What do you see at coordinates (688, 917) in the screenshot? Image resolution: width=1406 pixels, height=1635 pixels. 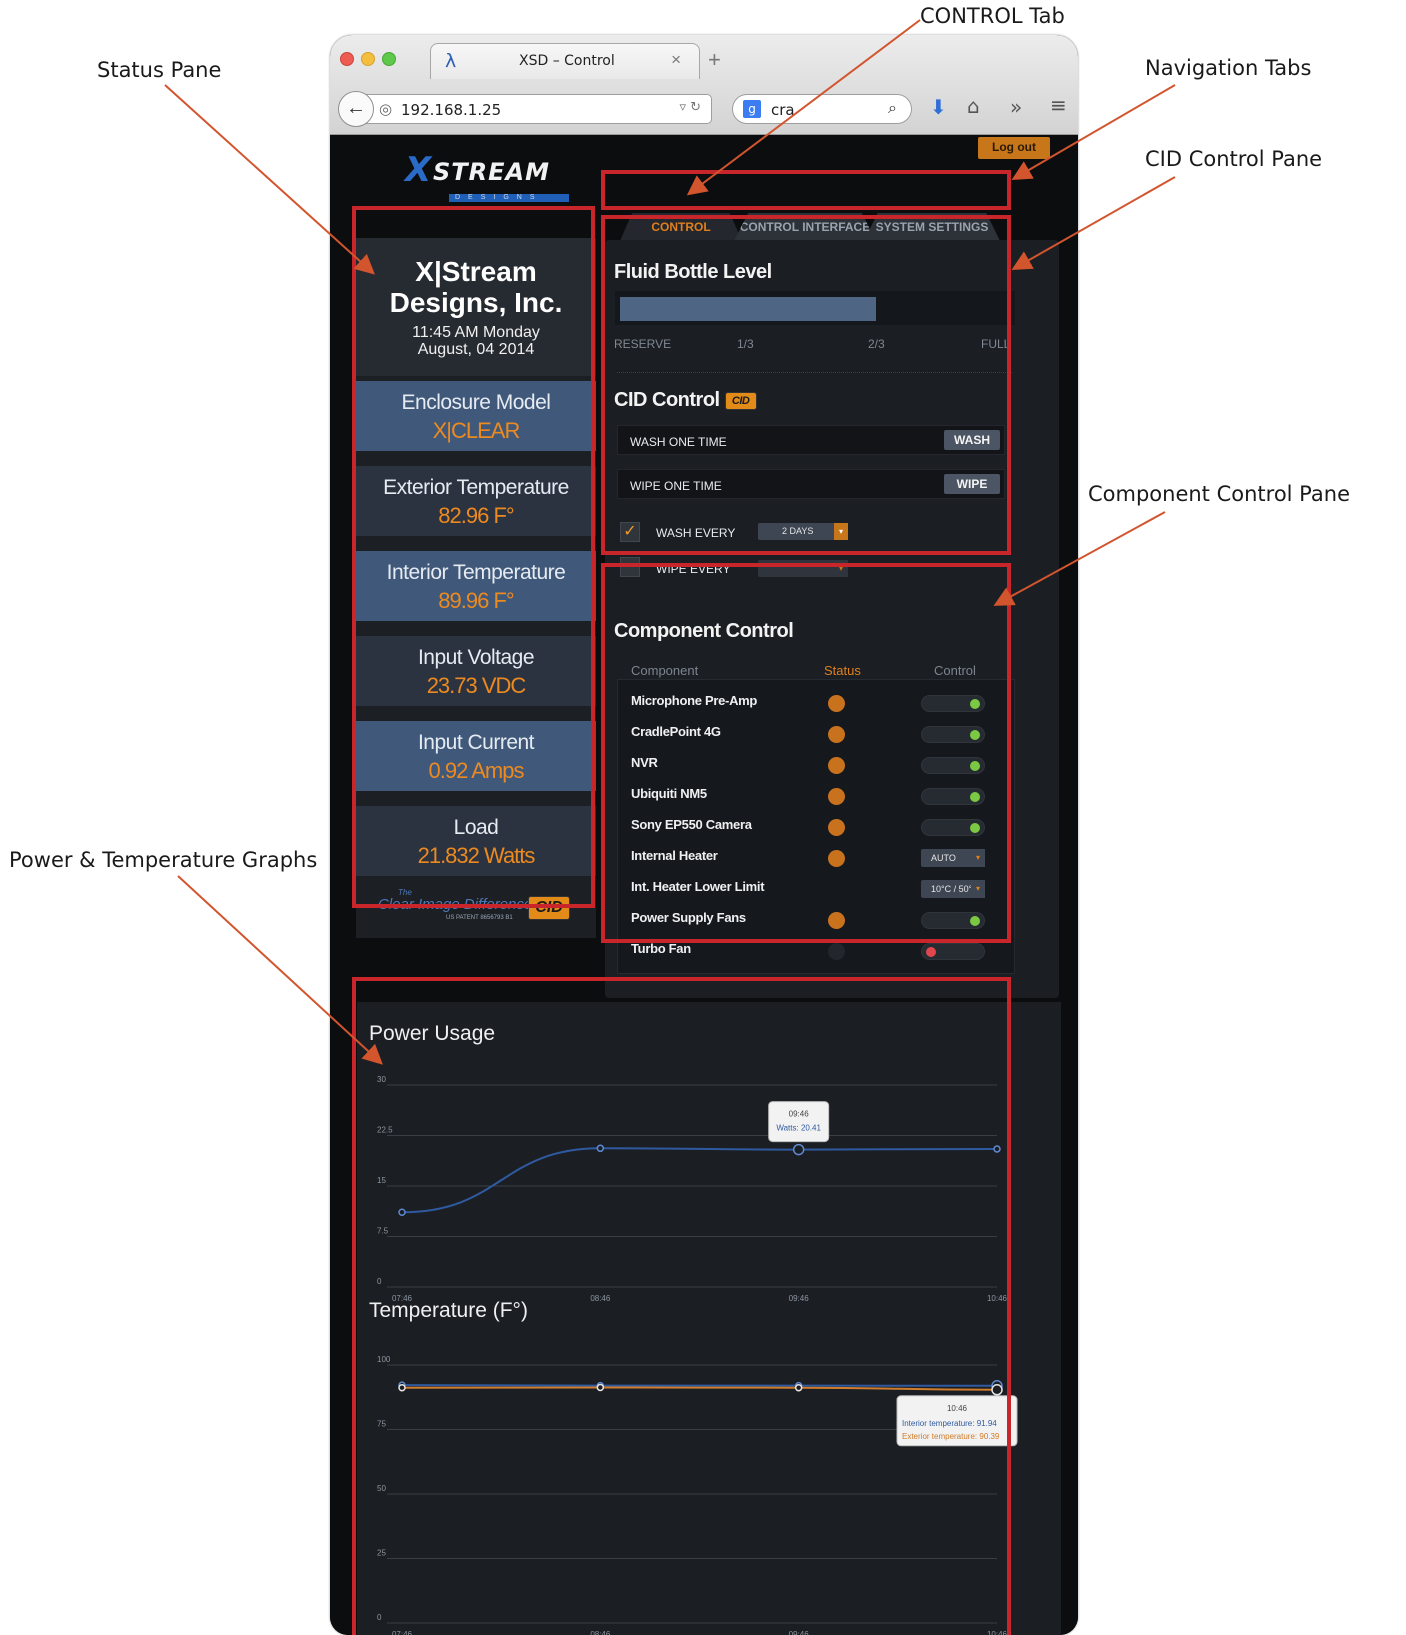 I see `component-name: Power Supply Fans` at bounding box center [688, 917].